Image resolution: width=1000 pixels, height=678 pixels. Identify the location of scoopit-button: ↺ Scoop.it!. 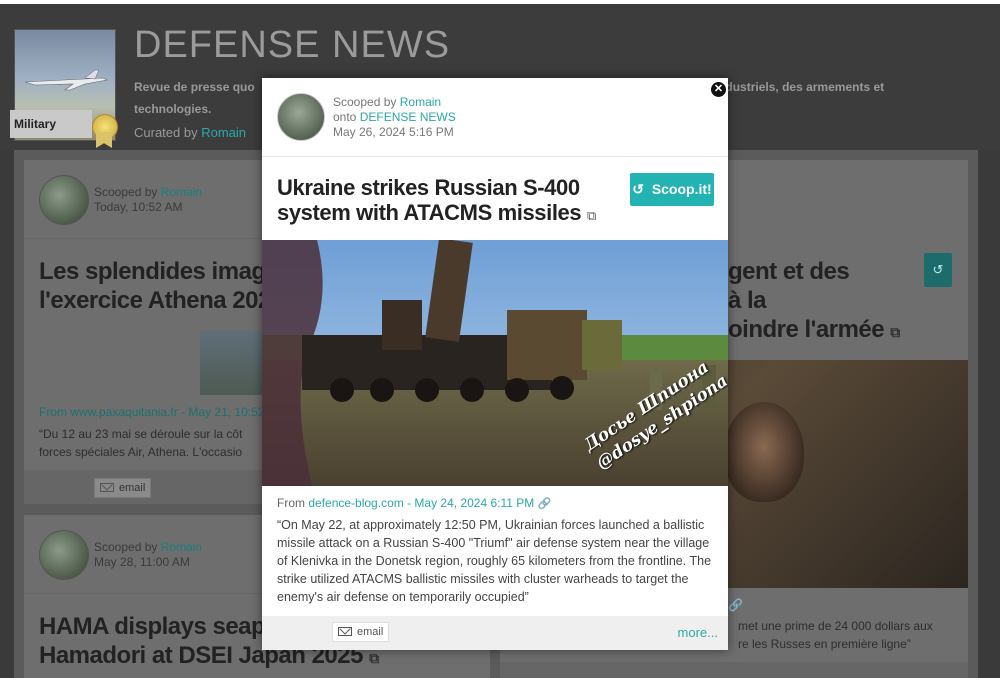
(672, 189).